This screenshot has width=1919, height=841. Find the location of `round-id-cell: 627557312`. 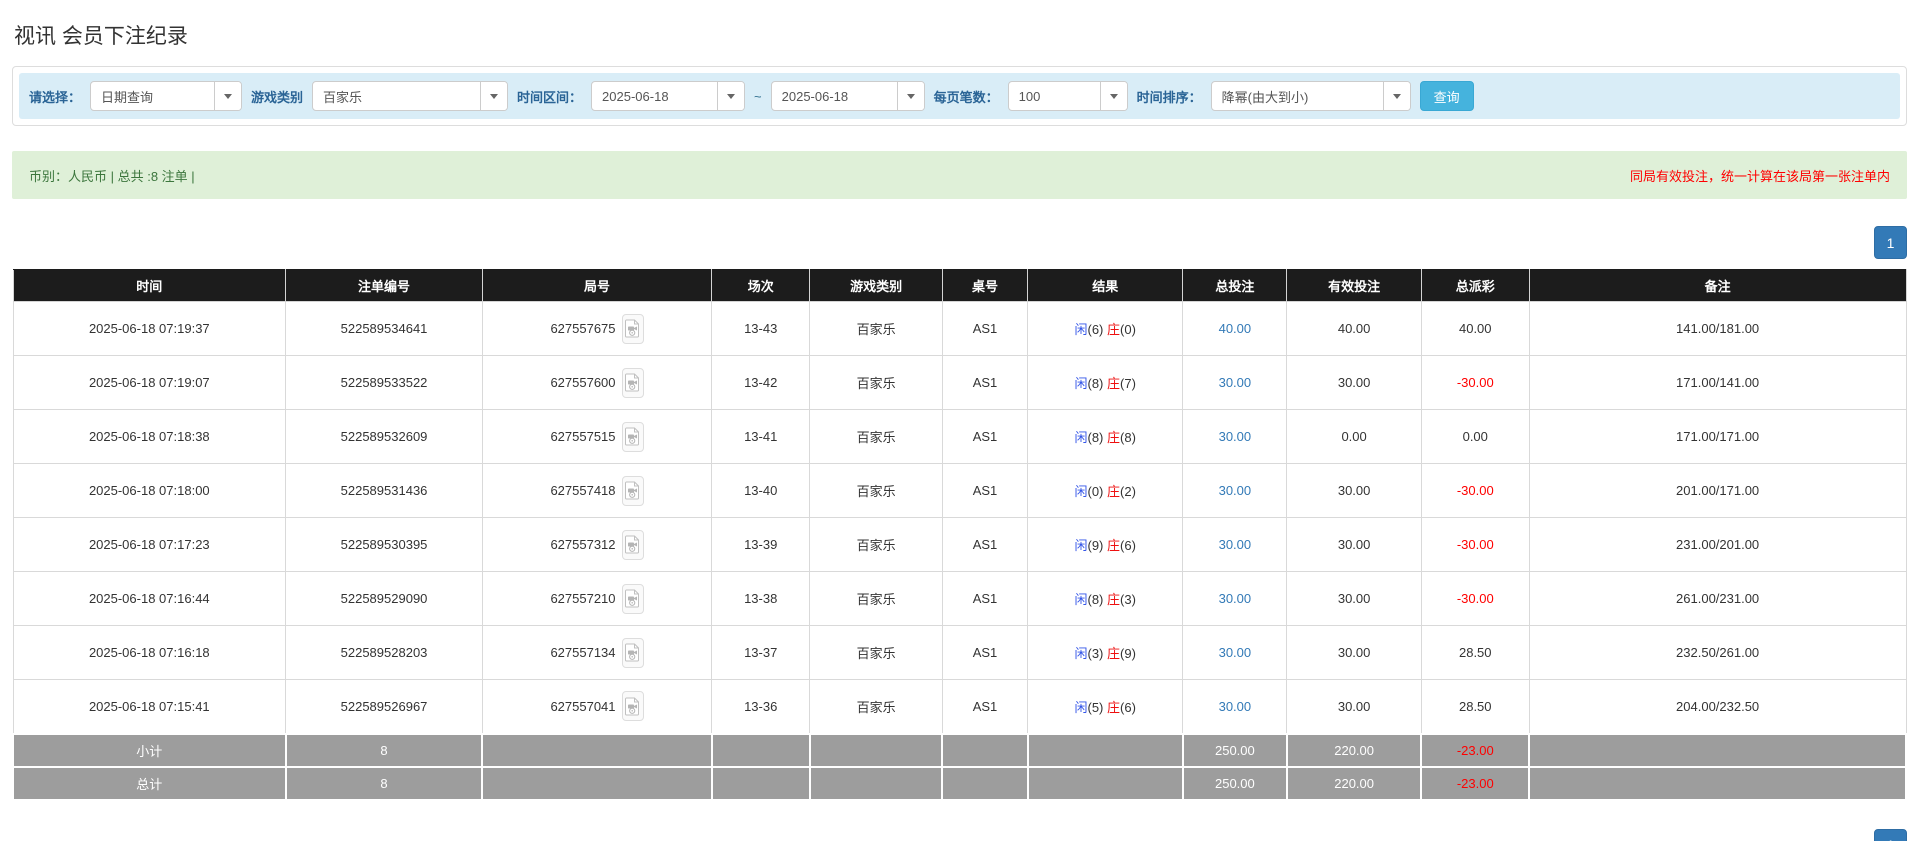

round-id-cell: 627557312 is located at coordinates (597, 544).